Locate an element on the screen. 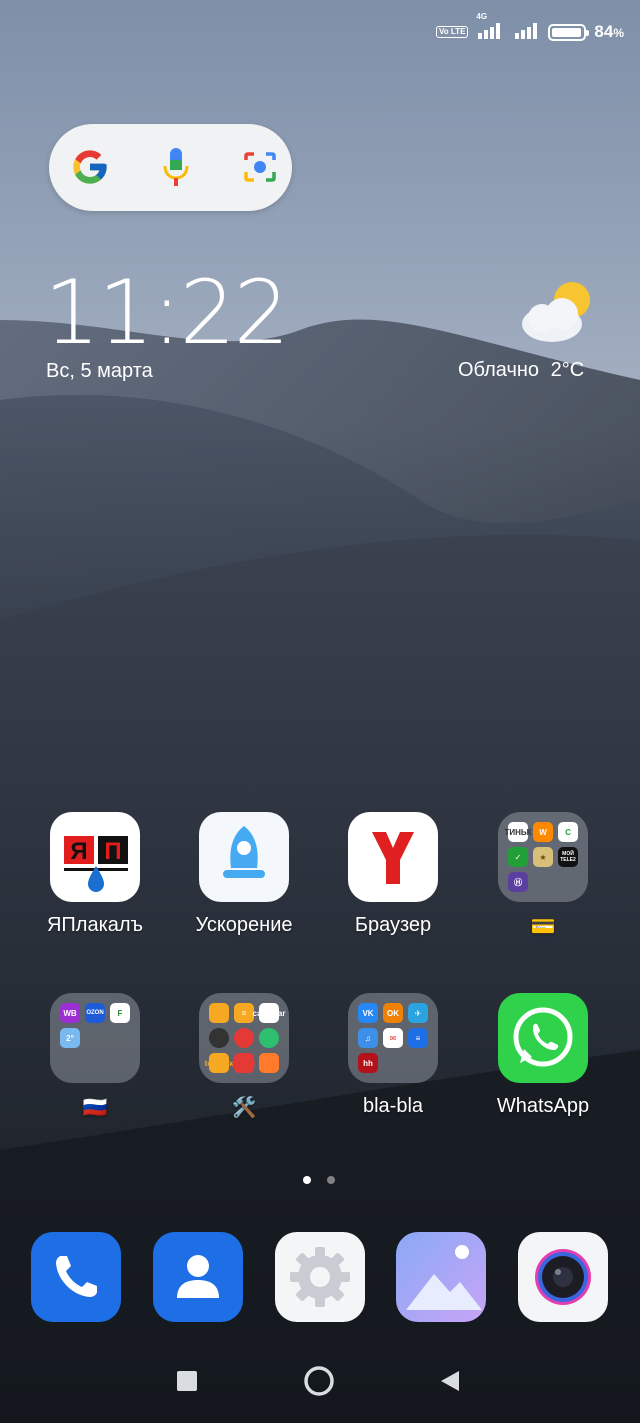  app-whatsapp: WhatsApp is located at coordinates (543, 1055).